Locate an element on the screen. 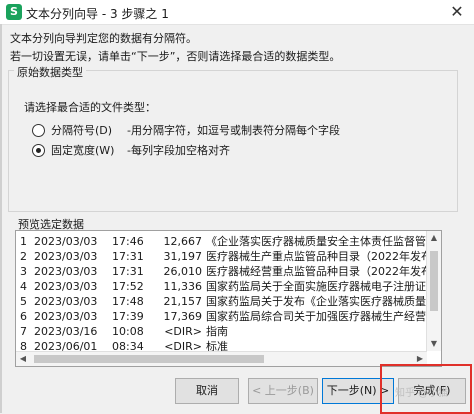 This screenshot has width=474, height=414. file-type-prompt: 请选择最合适的文件类型： is located at coordinates (90, 107).